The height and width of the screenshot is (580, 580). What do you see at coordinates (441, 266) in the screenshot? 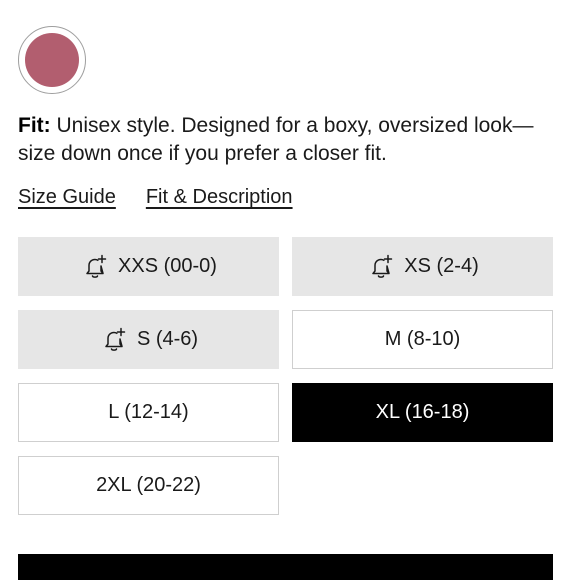
I see `size-label: XS (2-4)` at bounding box center [441, 266].